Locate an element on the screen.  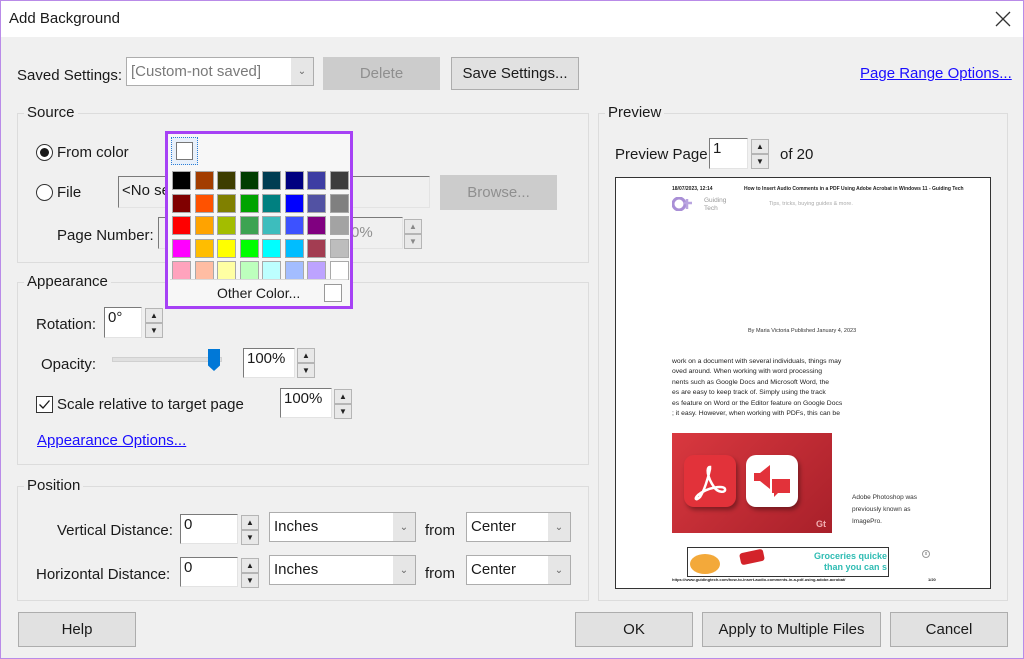
guiding-tech-logo-icon is located at coordinates (684, 204).